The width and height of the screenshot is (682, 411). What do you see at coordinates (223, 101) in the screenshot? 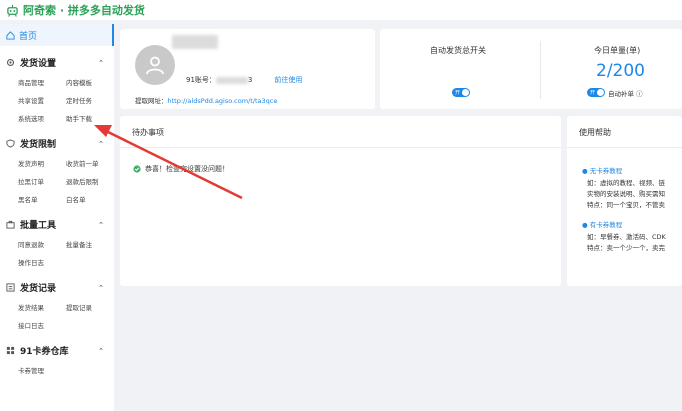
I see `fetch-url-link: http://aldsPdd.agiso.com/t/ta3qce` at bounding box center [223, 101].